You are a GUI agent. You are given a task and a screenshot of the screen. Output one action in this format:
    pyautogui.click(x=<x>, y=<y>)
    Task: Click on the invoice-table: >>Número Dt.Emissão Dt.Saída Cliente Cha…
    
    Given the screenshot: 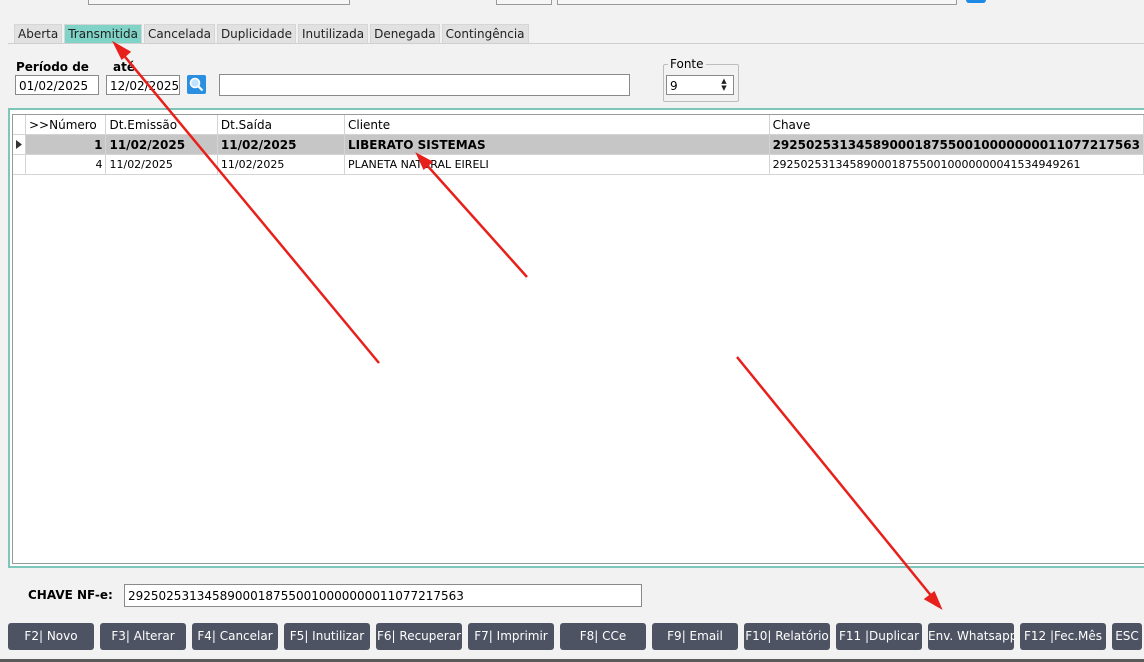 What is the action you would take?
    pyautogui.click(x=578, y=145)
    